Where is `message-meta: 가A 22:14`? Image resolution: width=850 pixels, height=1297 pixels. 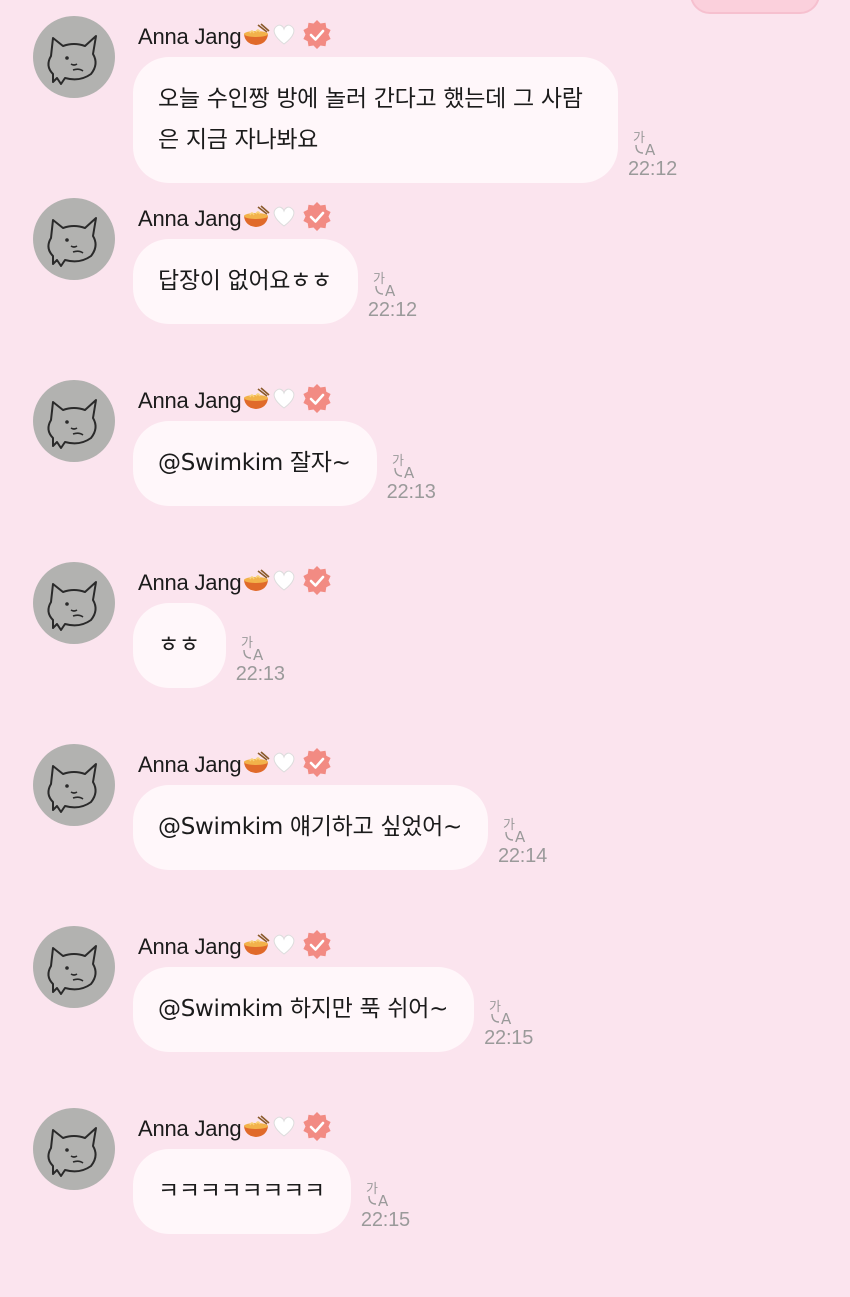 message-meta: 가A 22:14 is located at coordinates (522, 841).